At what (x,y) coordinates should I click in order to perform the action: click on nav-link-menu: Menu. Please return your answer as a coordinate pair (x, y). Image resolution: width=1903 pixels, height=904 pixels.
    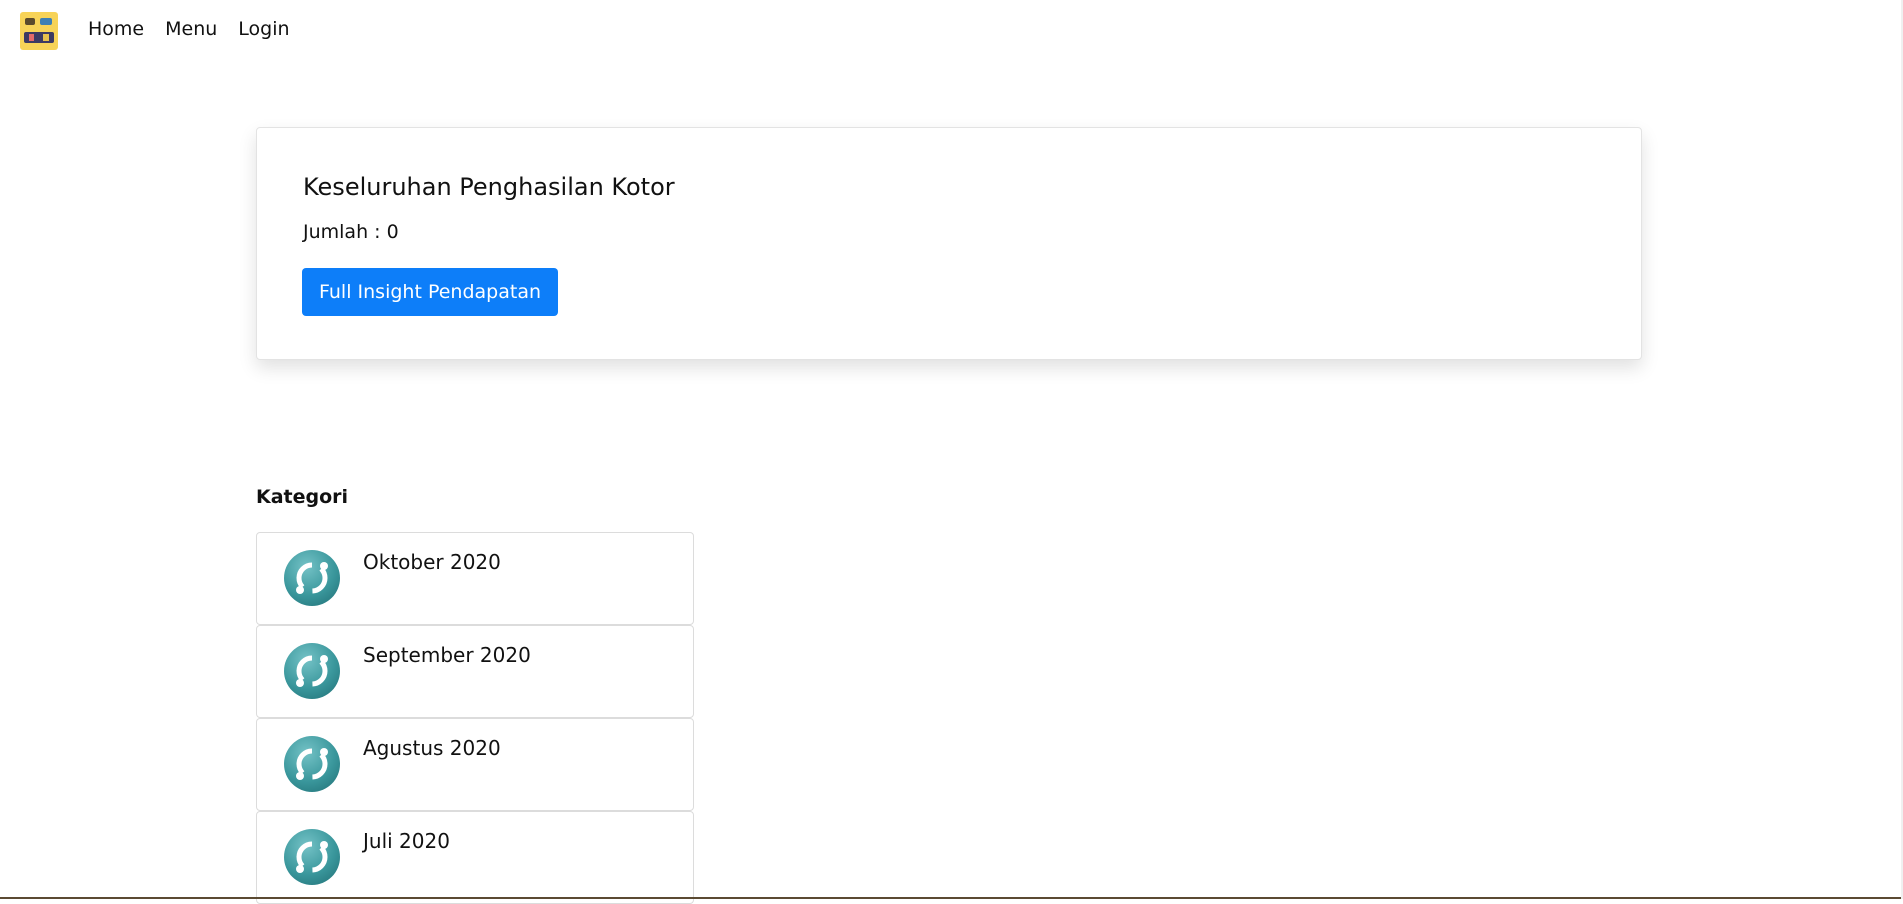
    Looking at the image, I should click on (191, 29).